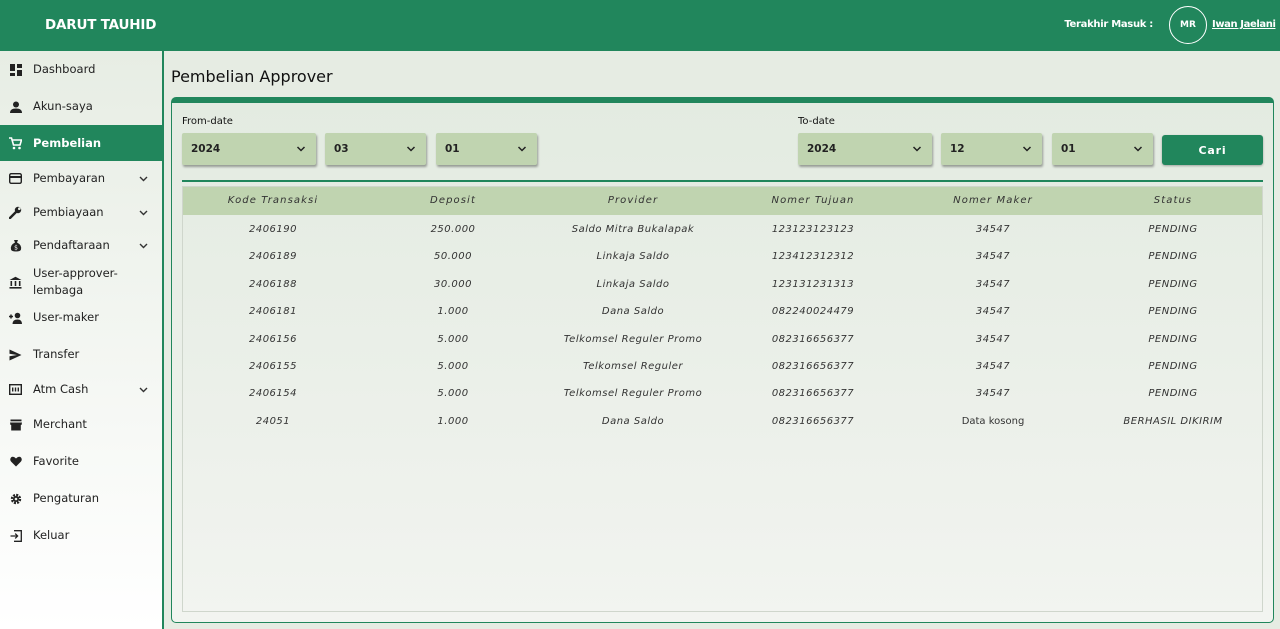 This screenshot has height=629, width=1280. Describe the element at coordinates (453, 284) in the screenshot. I see `cell-deposit: 30.000` at that location.